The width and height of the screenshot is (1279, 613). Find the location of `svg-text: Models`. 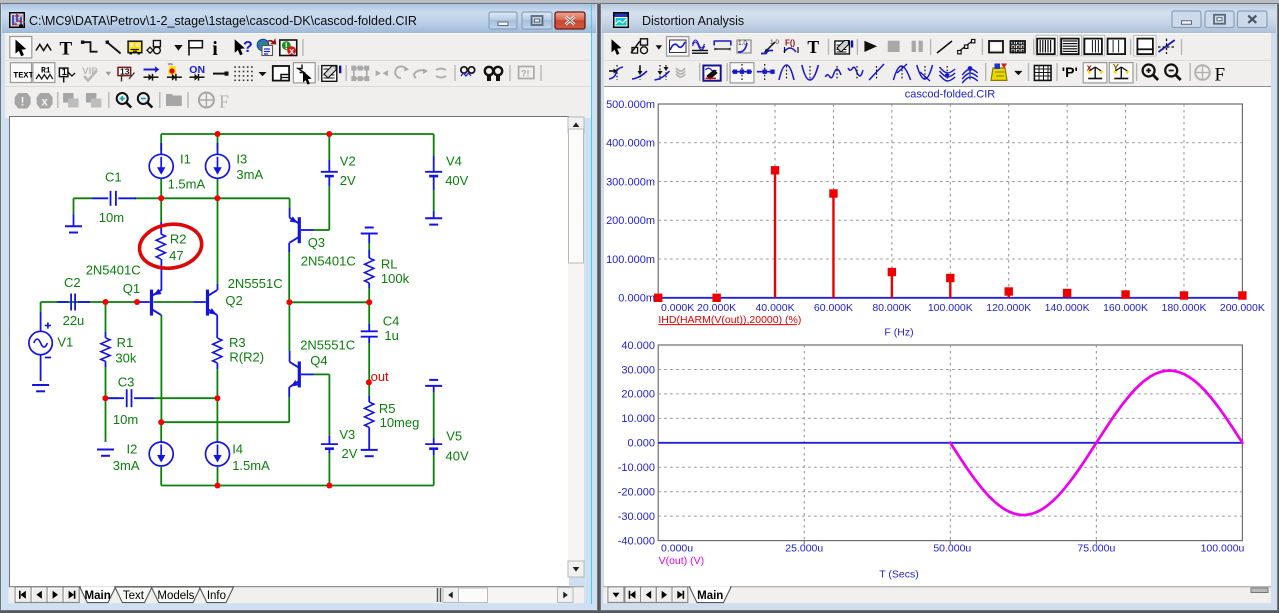

svg-text: Models is located at coordinates (175, 596).